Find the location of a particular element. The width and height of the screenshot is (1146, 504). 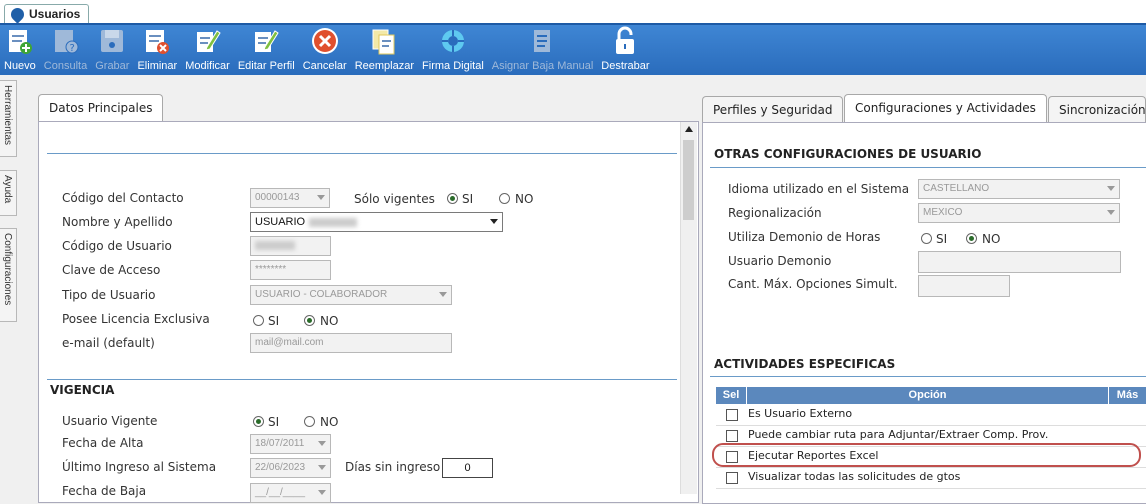

destrabar-button: Destrabar is located at coordinates (625, 50).